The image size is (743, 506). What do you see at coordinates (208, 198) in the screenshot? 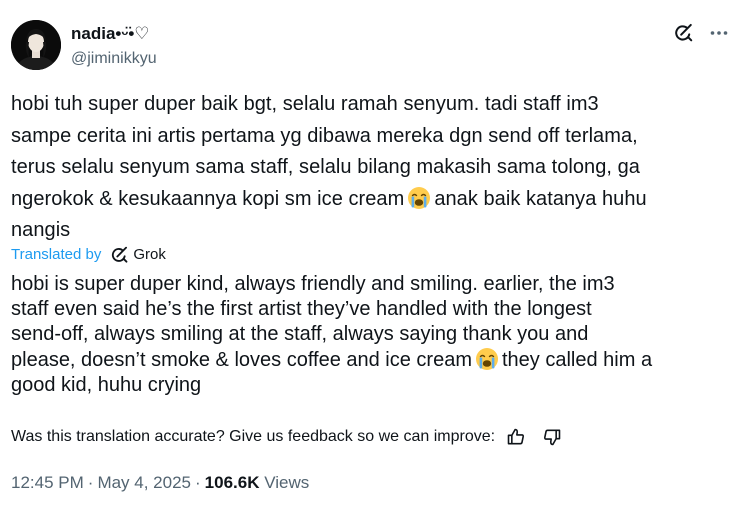
I see `tweet-line-segment: ngerokok & kesukaannya kopi sm ice cream` at bounding box center [208, 198].